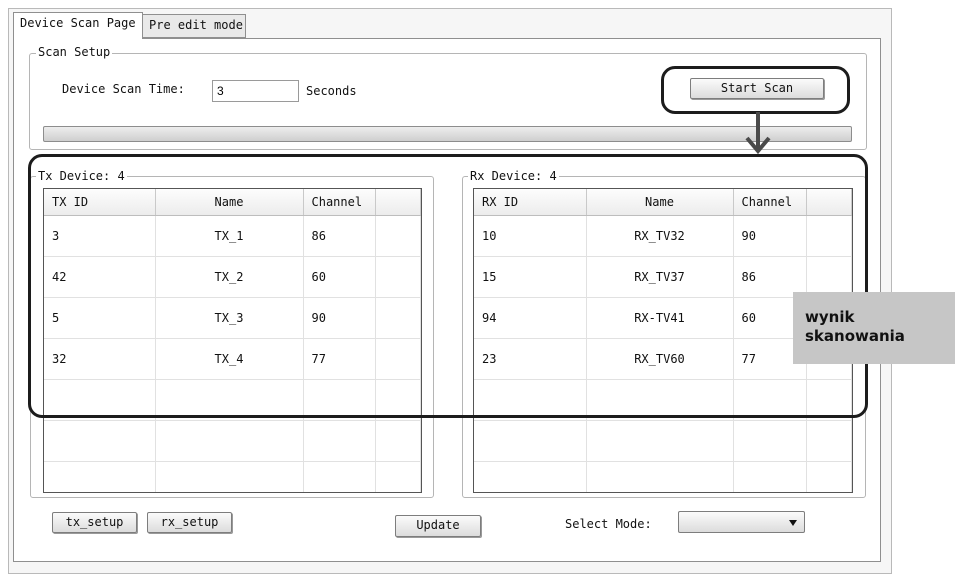 This screenshot has height=580, width=958. I want to click on scan-progress-bar, so click(447, 134).